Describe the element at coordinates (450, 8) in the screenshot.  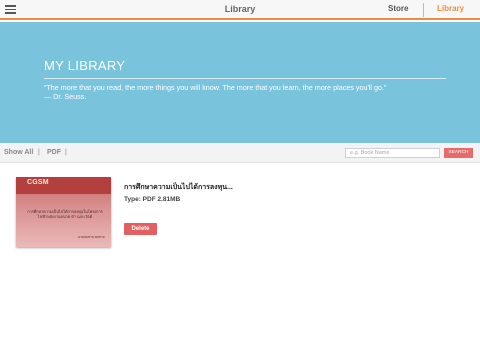
I see `tab-library: Library` at that location.